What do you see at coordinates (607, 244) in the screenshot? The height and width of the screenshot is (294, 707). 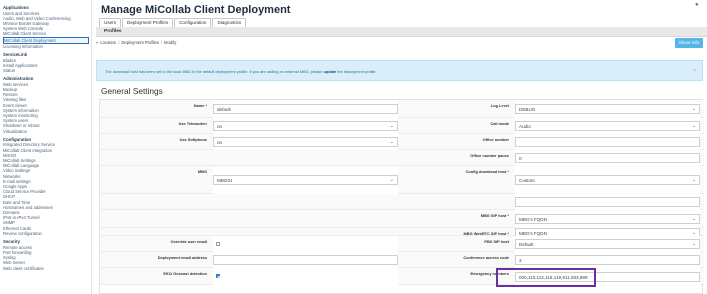 I see `pbx-sip-host-select: Default ⌄` at bounding box center [607, 244].